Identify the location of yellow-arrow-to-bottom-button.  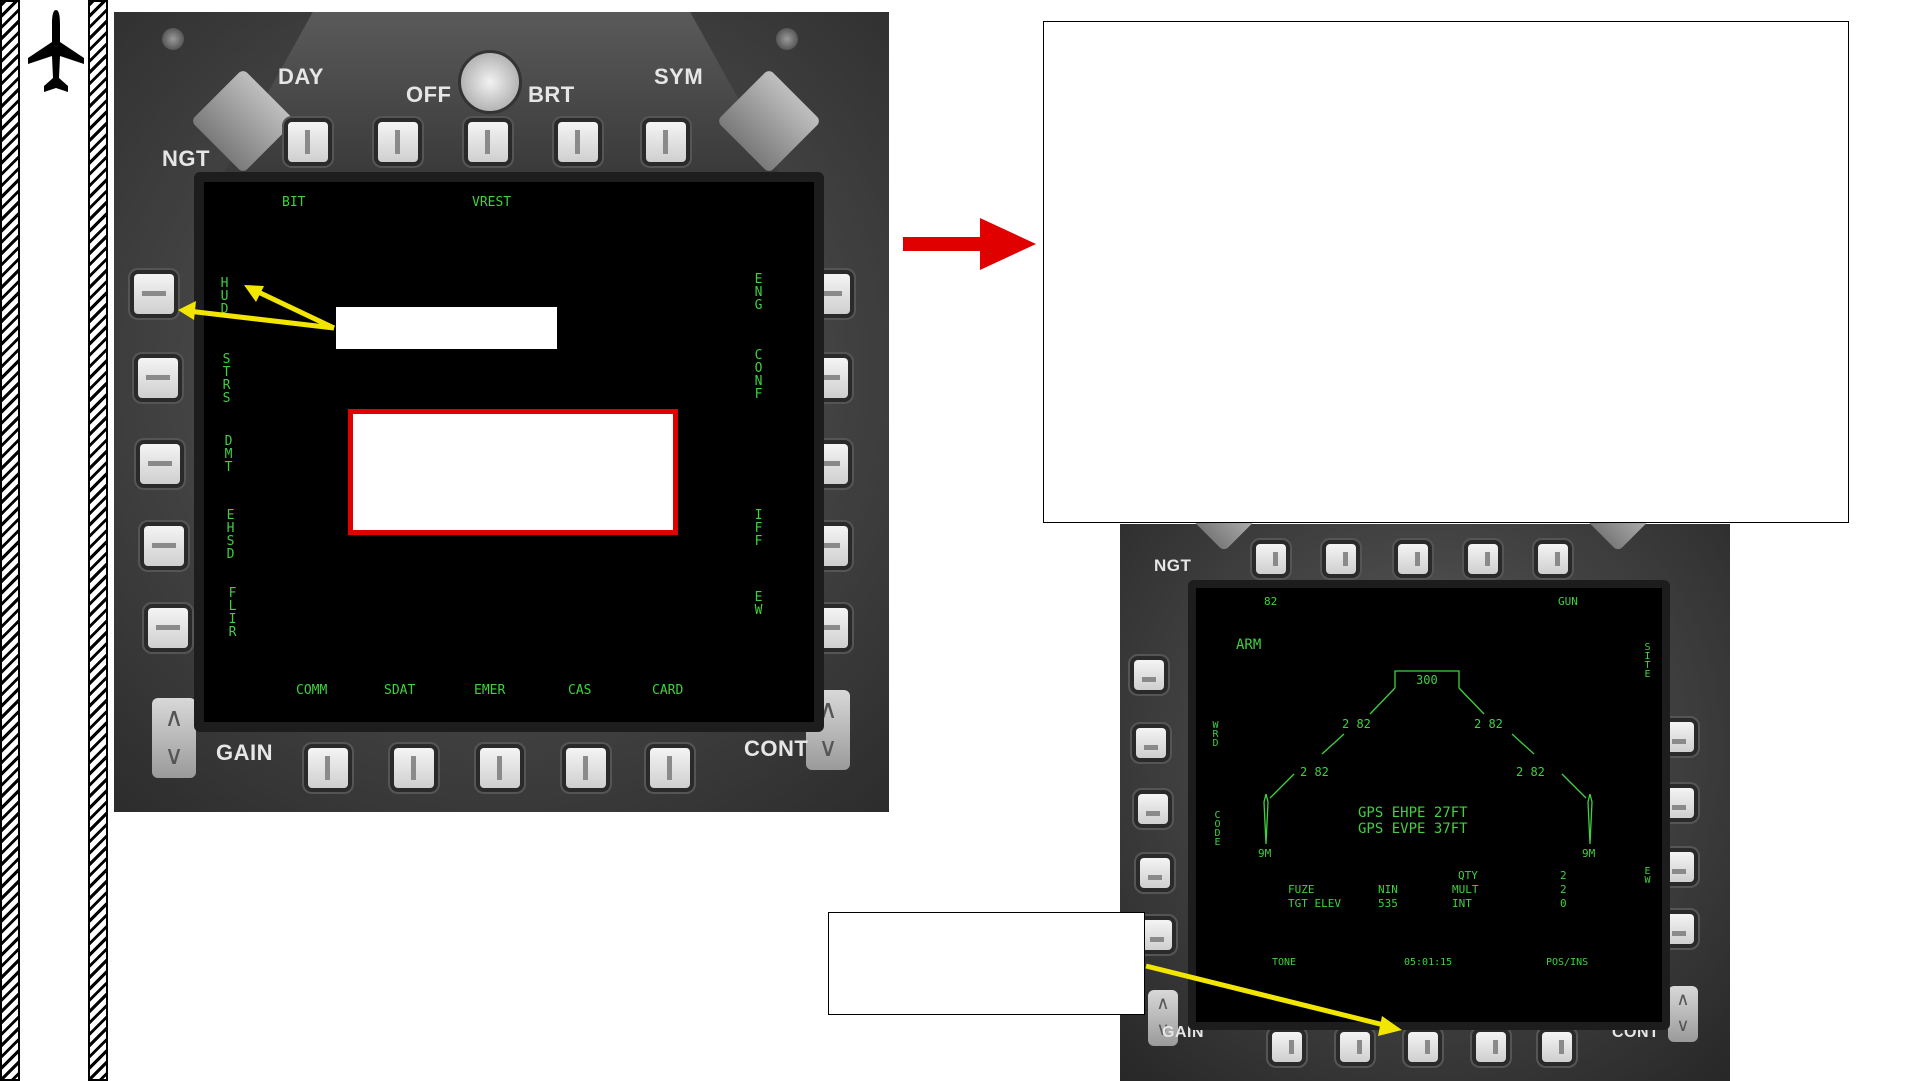
(1267, 996).